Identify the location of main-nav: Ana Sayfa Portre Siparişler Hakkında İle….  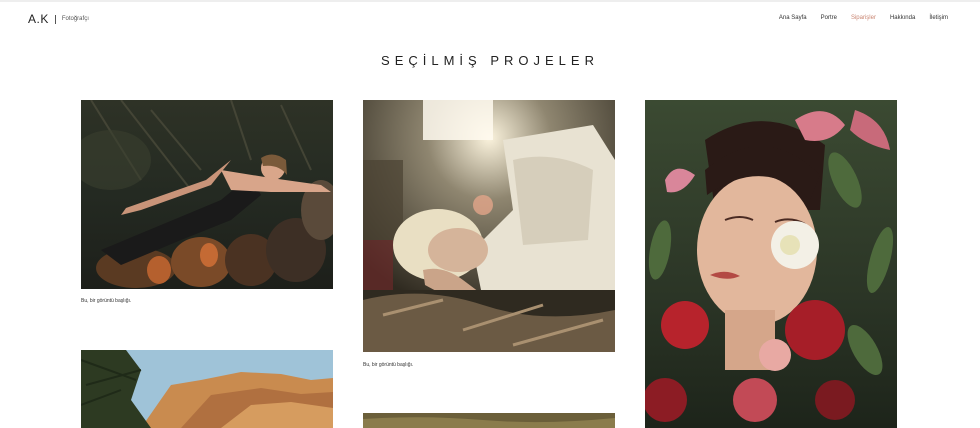
(863, 18).